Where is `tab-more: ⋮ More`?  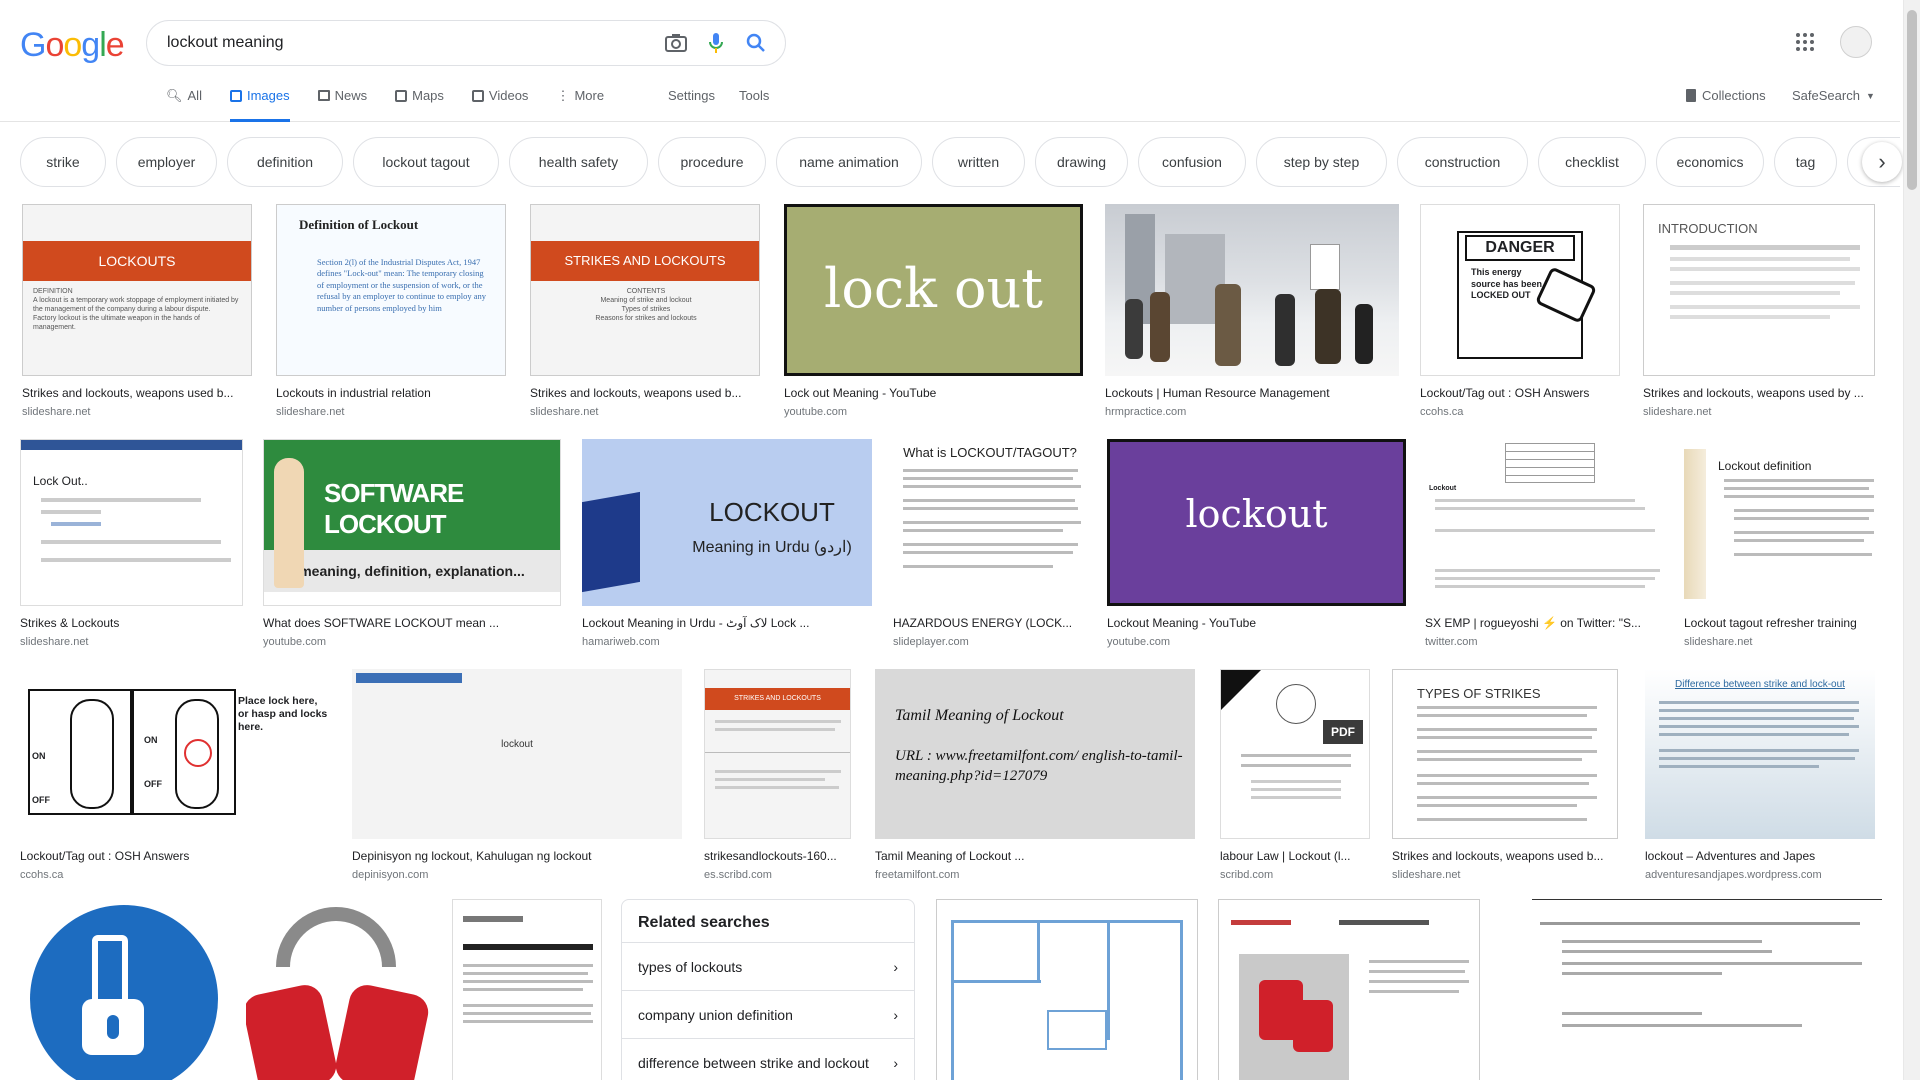 tab-more: ⋮ More is located at coordinates (580, 105).